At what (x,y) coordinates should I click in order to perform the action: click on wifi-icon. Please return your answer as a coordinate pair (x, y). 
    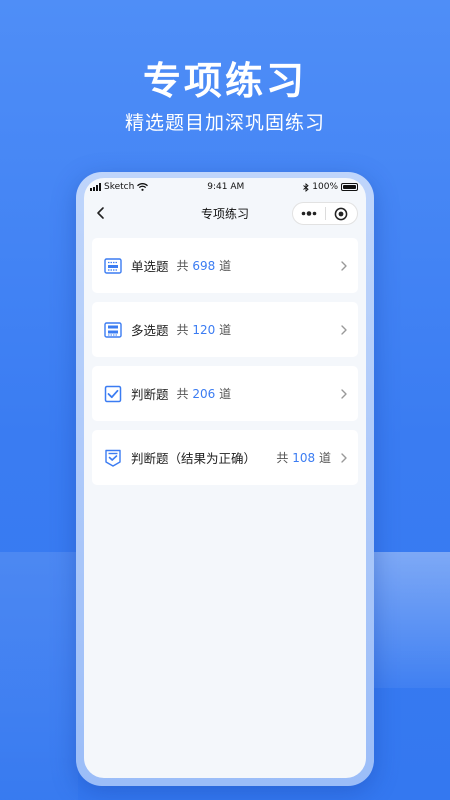
    Looking at the image, I should click on (143, 187).